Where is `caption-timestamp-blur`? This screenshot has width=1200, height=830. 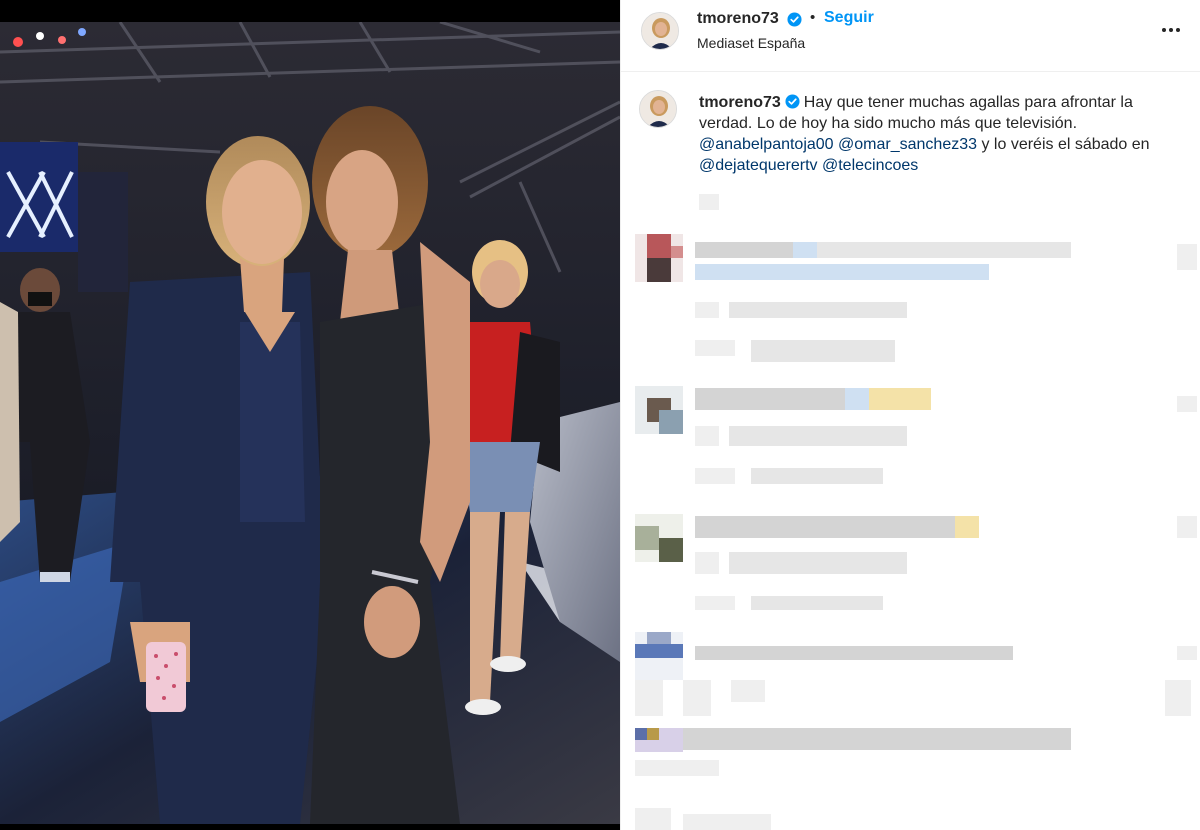 caption-timestamp-blur is located at coordinates (709, 202).